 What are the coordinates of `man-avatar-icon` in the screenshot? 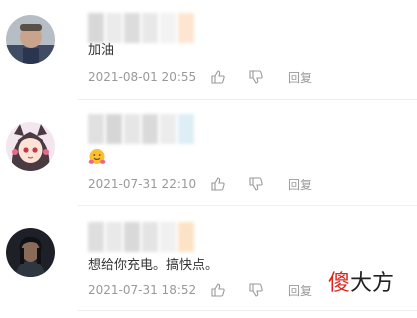 It's located at (30, 39).